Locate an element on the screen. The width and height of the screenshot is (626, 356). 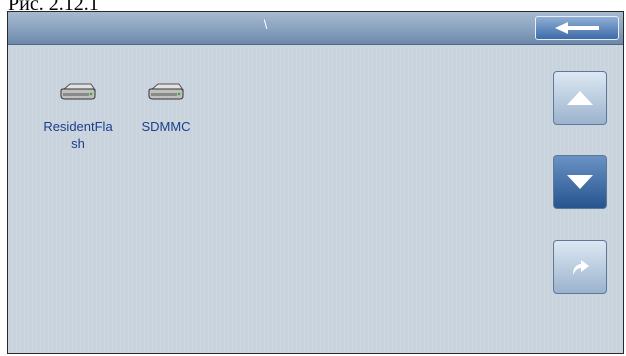
title-bar: \ is located at coordinates (315, 28).